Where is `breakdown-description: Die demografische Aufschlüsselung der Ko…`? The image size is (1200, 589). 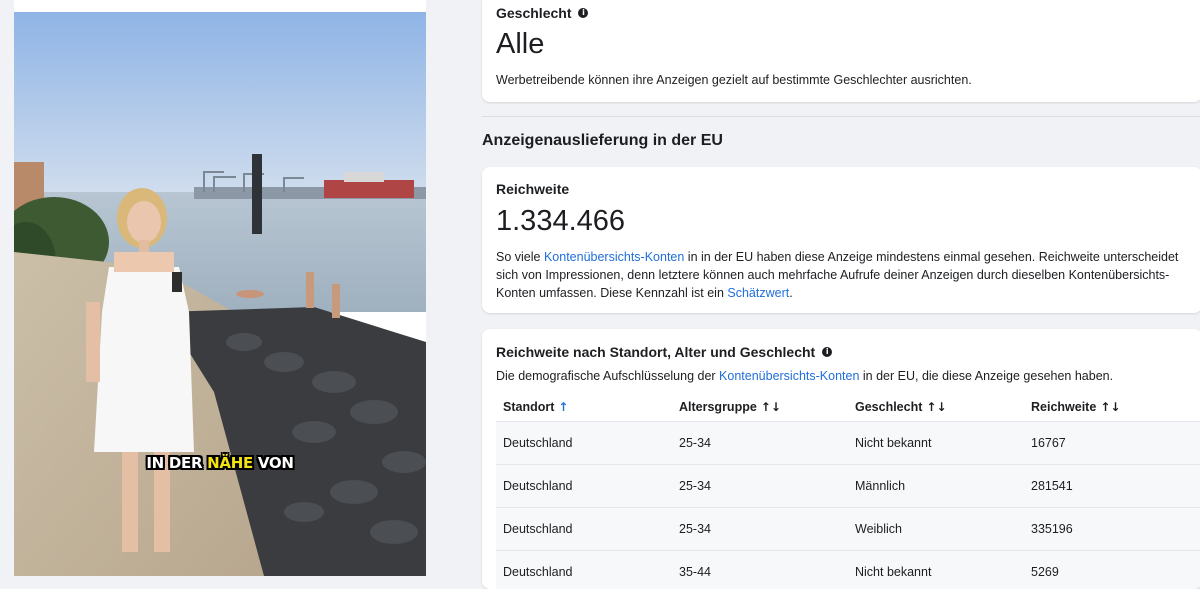
breakdown-description: Die demografische Aufschlüsselung der Ko… is located at coordinates (804, 376).